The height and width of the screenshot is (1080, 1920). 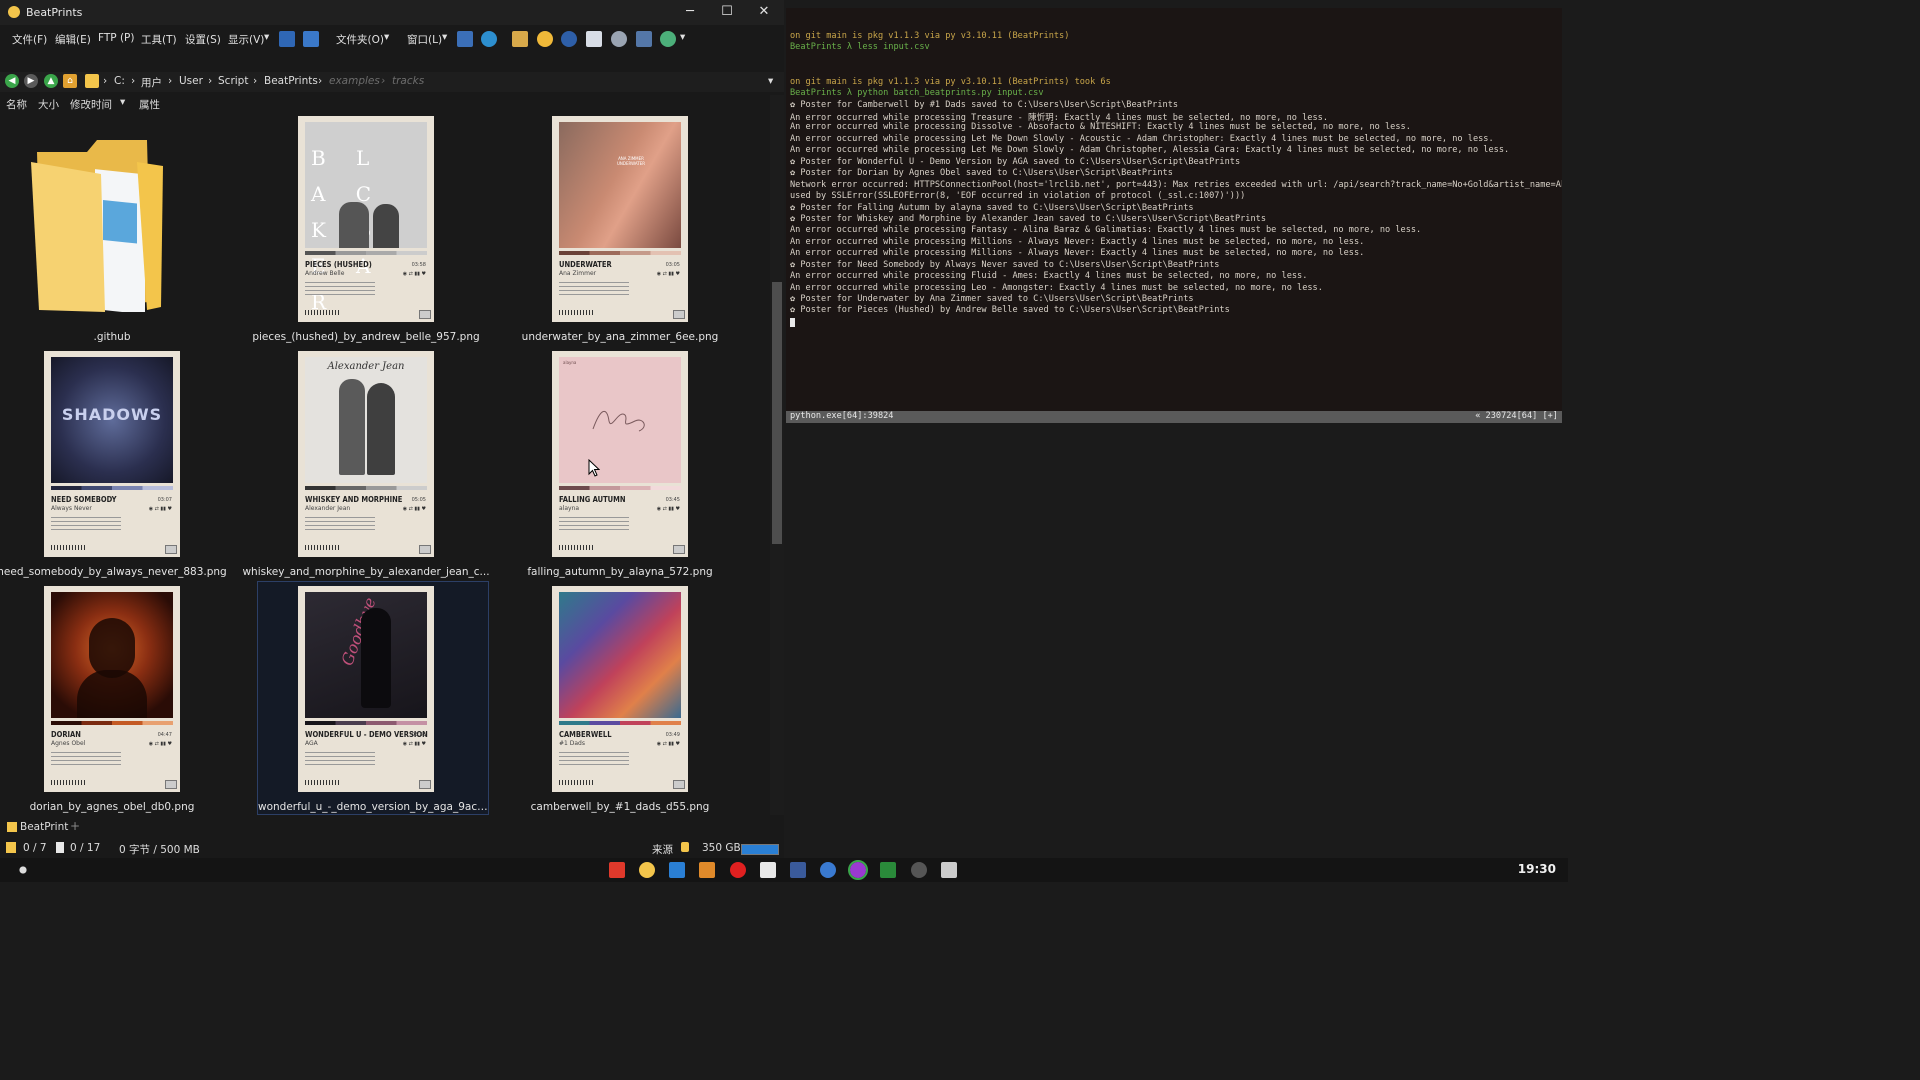 What do you see at coordinates (888, 870) in the screenshot?
I see `excel-icon` at bounding box center [888, 870].